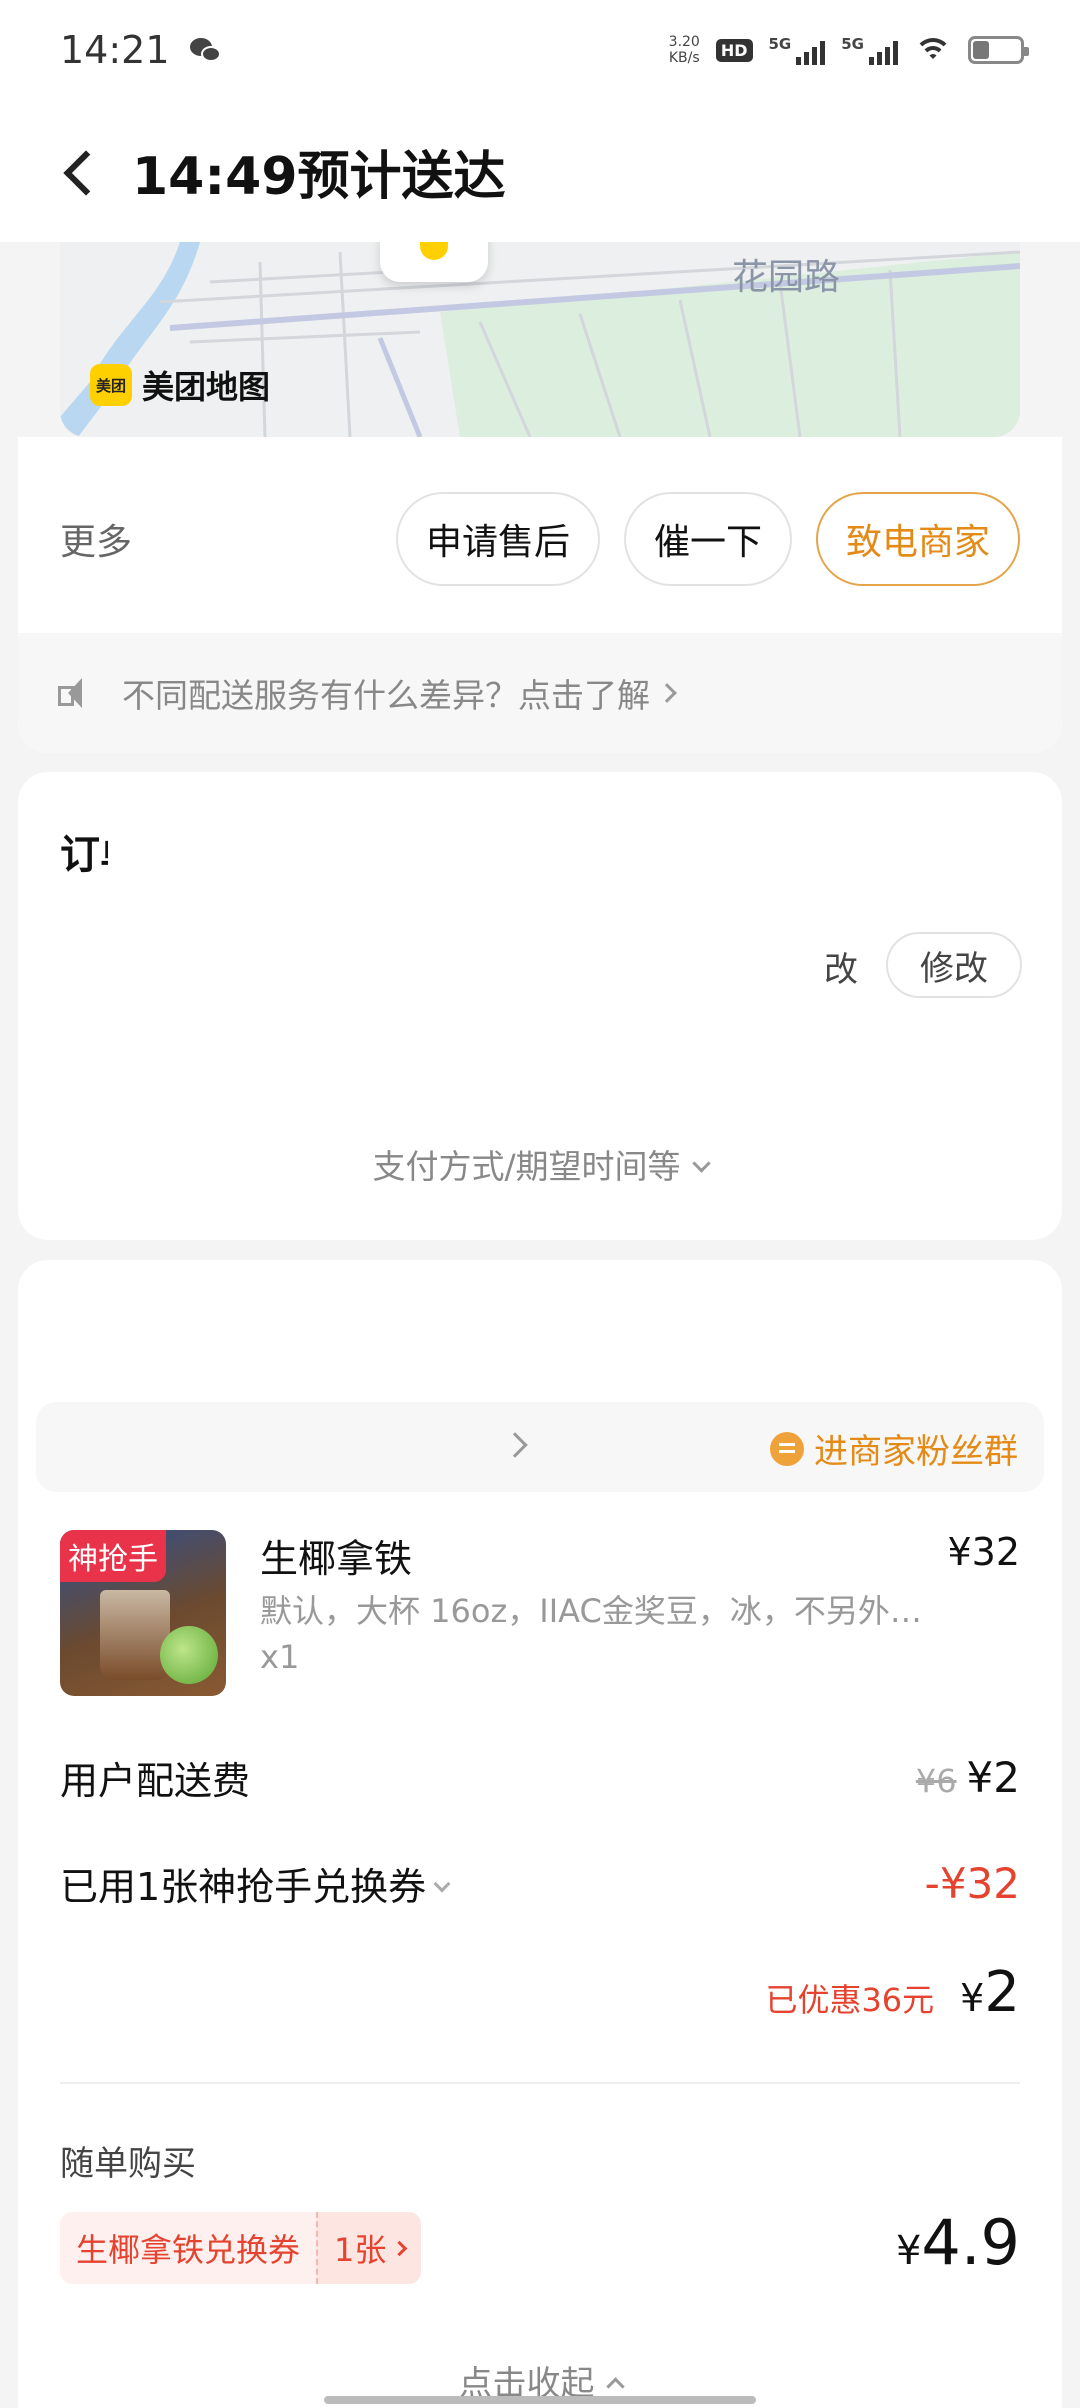 The image size is (1080, 2408). Describe the element at coordinates (155, 1781) in the screenshot. I see `delivery-fee-label: 用户配送费` at that location.